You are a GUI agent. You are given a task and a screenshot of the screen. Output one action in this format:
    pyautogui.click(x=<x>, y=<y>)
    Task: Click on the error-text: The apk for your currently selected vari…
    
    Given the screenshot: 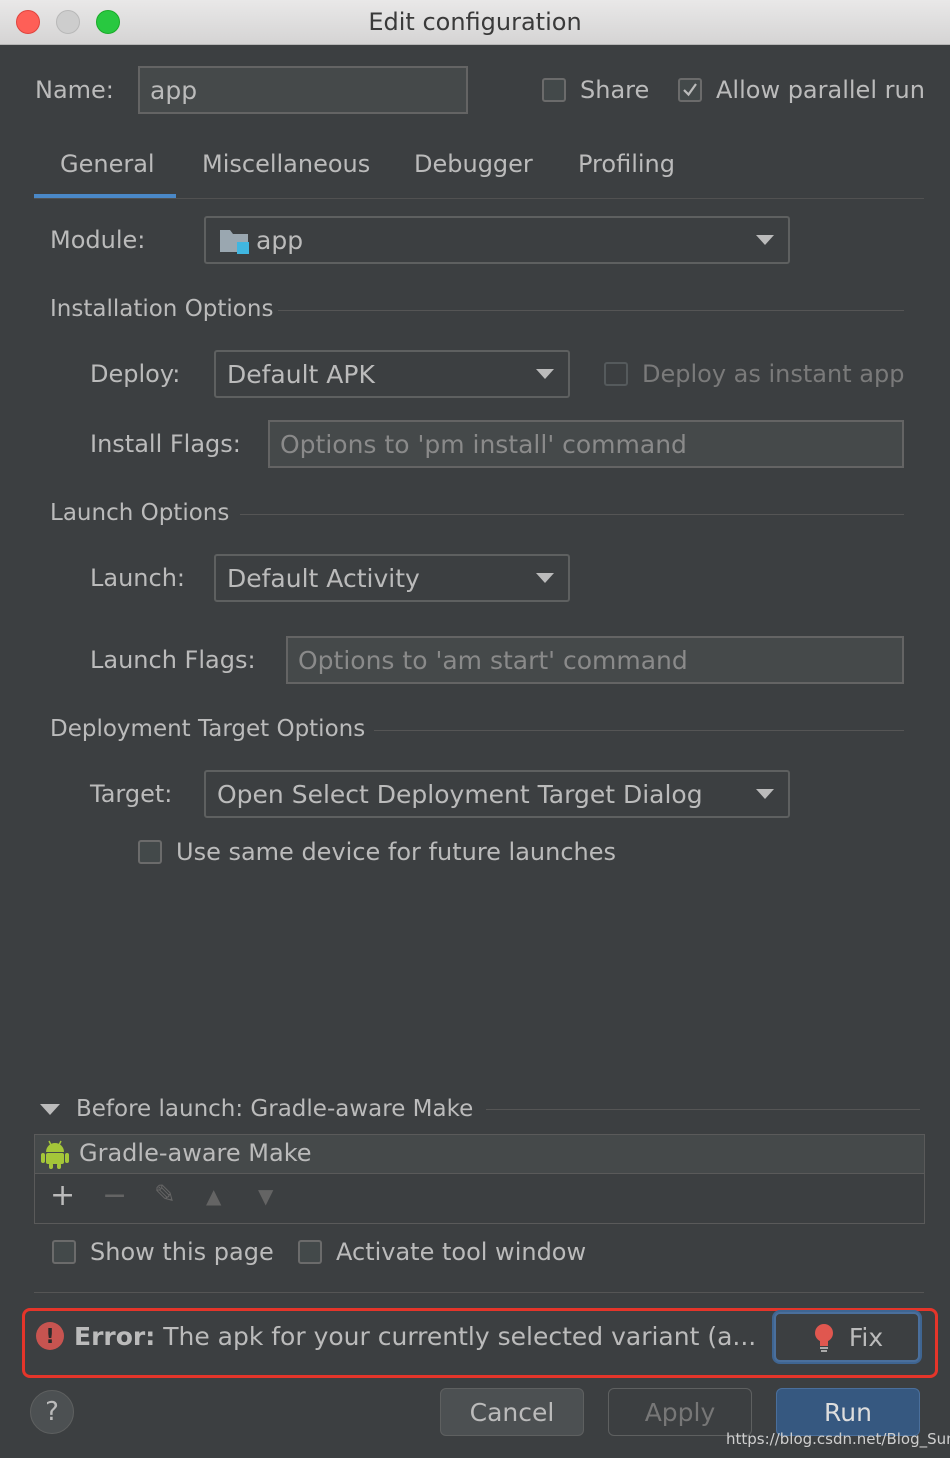 What is the action you would take?
    pyautogui.click(x=460, y=1336)
    